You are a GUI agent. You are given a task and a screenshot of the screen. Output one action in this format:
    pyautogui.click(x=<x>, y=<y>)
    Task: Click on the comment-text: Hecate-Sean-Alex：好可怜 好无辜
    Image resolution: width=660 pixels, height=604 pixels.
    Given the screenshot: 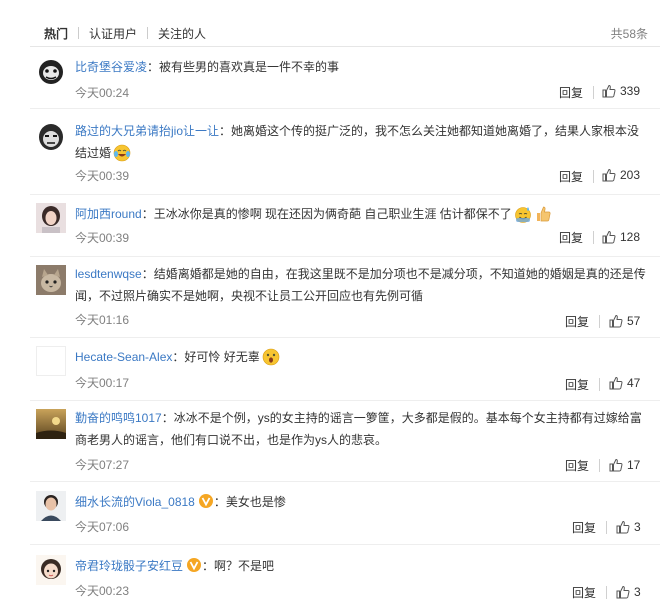 What is the action you would take?
    pyautogui.click(x=360, y=359)
    